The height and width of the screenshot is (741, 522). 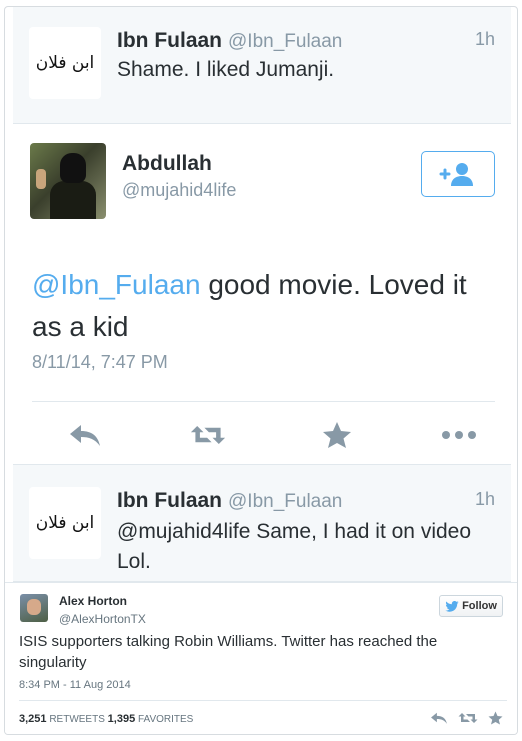 I want to click on follow-button: Follow, so click(x=471, y=606).